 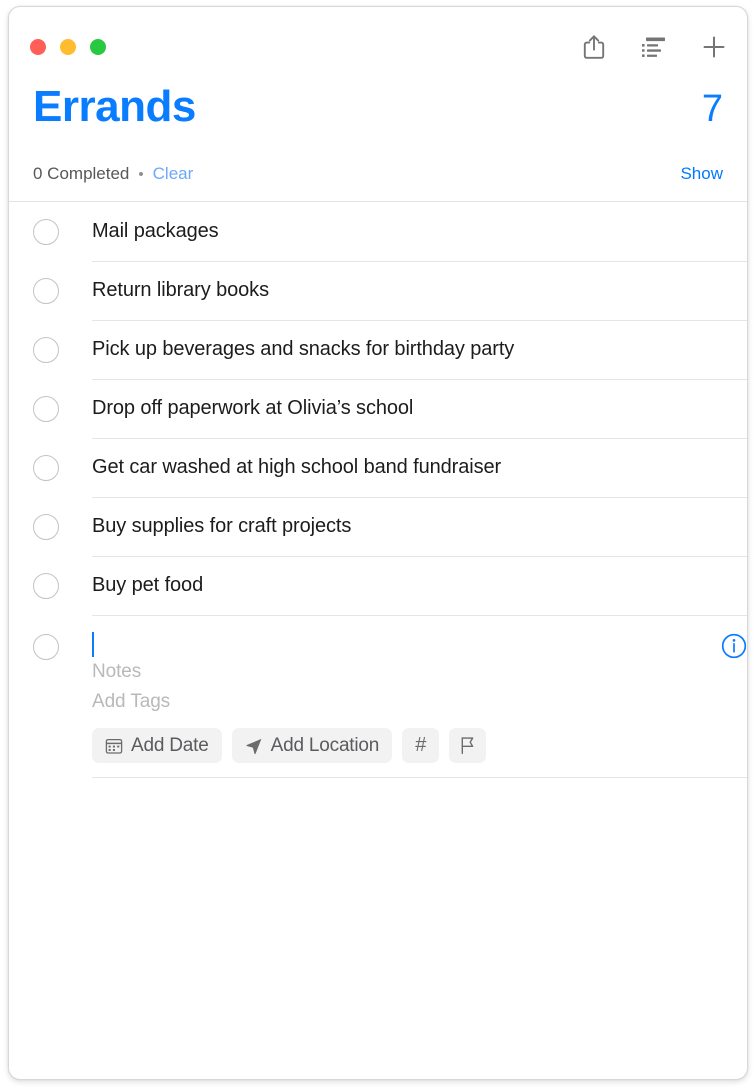 What do you see at coordinates (390, 231) in the screenshot?
I see `table-row: Mail packages` at bounding box center [390, 231].